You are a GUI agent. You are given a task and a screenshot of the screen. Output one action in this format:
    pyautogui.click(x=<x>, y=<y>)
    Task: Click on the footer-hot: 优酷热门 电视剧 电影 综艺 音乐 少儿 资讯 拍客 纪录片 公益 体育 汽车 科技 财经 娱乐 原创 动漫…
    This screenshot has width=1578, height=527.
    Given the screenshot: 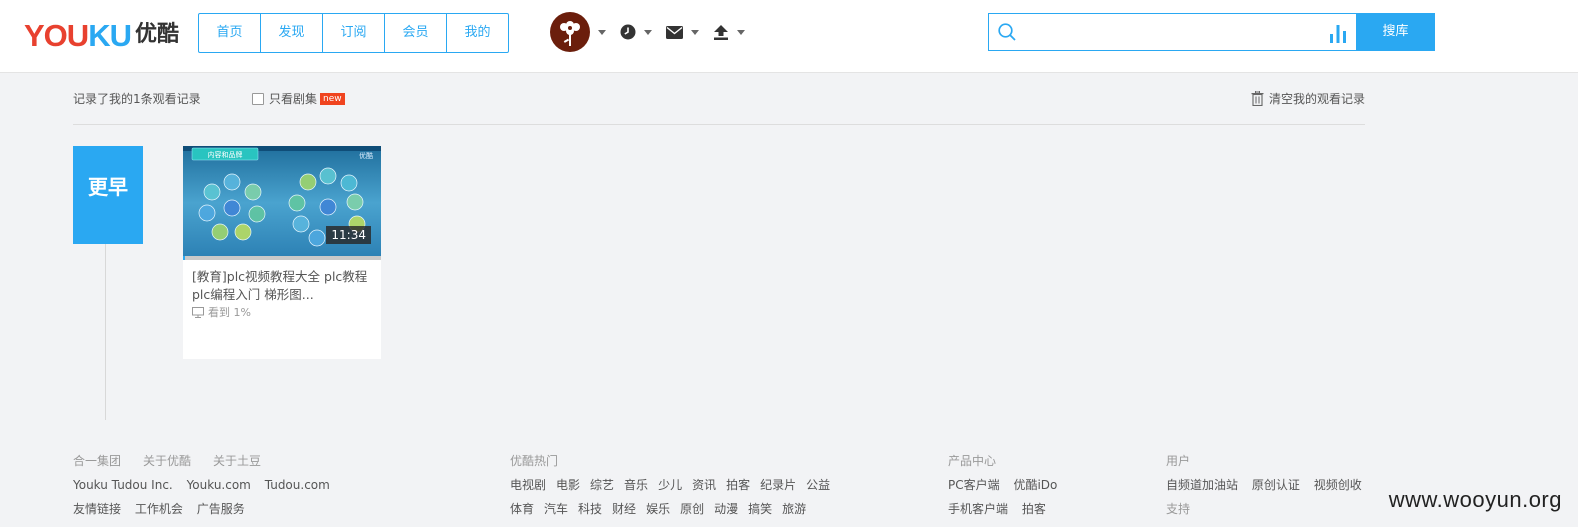 What is the action you would take?
    pyautogui.click(x=675, y=489)
    